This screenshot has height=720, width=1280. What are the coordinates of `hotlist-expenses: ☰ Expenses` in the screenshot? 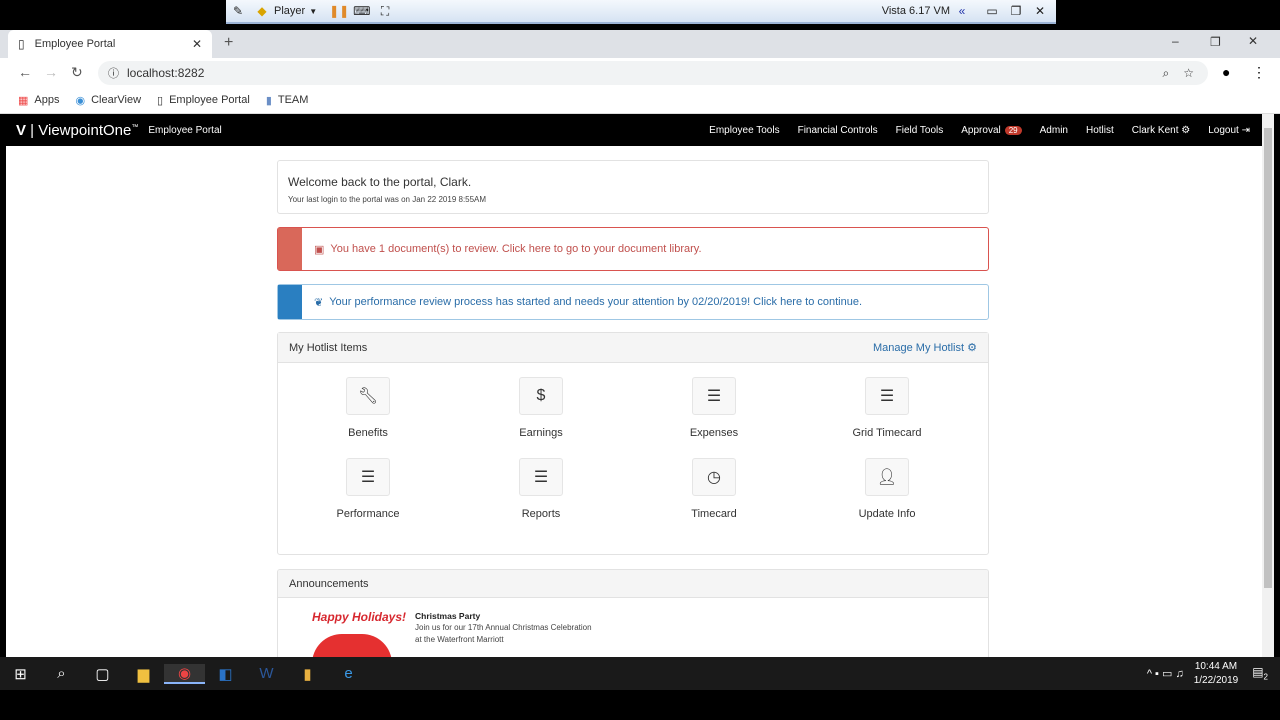 It's located at (714, 408).